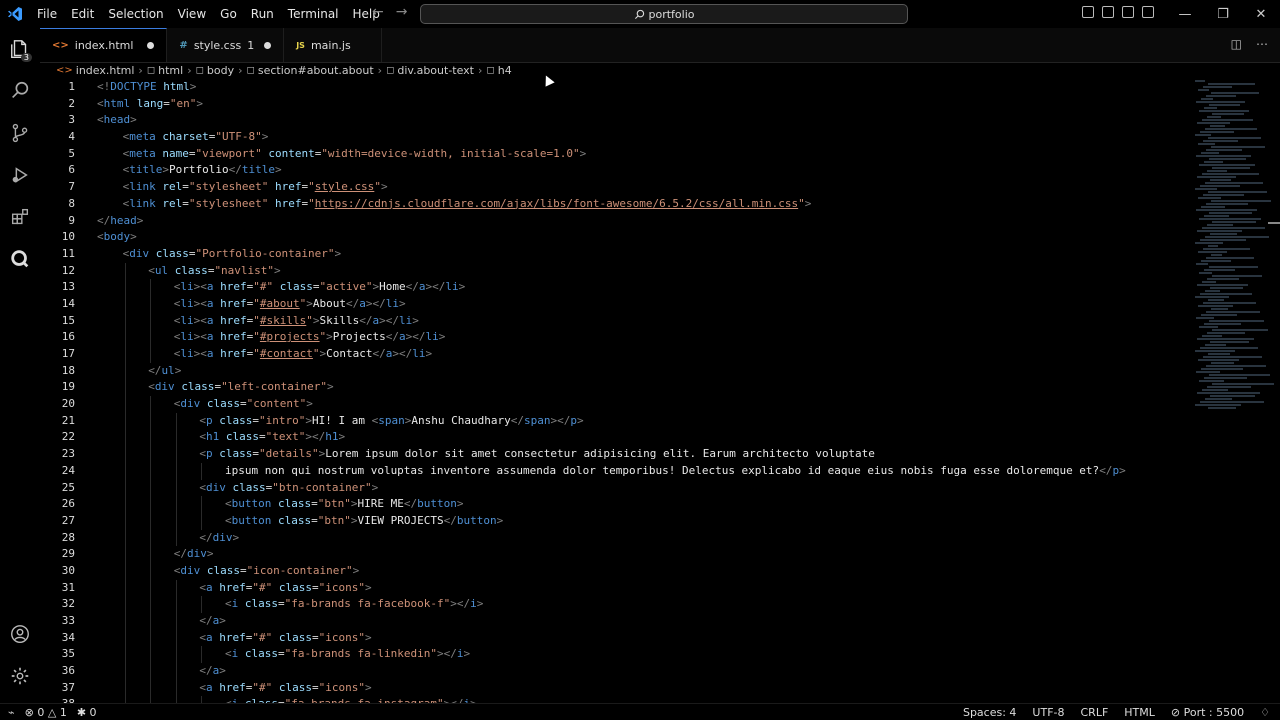  What do you see at coordinates (1262, 44) in the screenshot?
I see `more-actions-icon: ⋯` at bounding box center [1262, 44].